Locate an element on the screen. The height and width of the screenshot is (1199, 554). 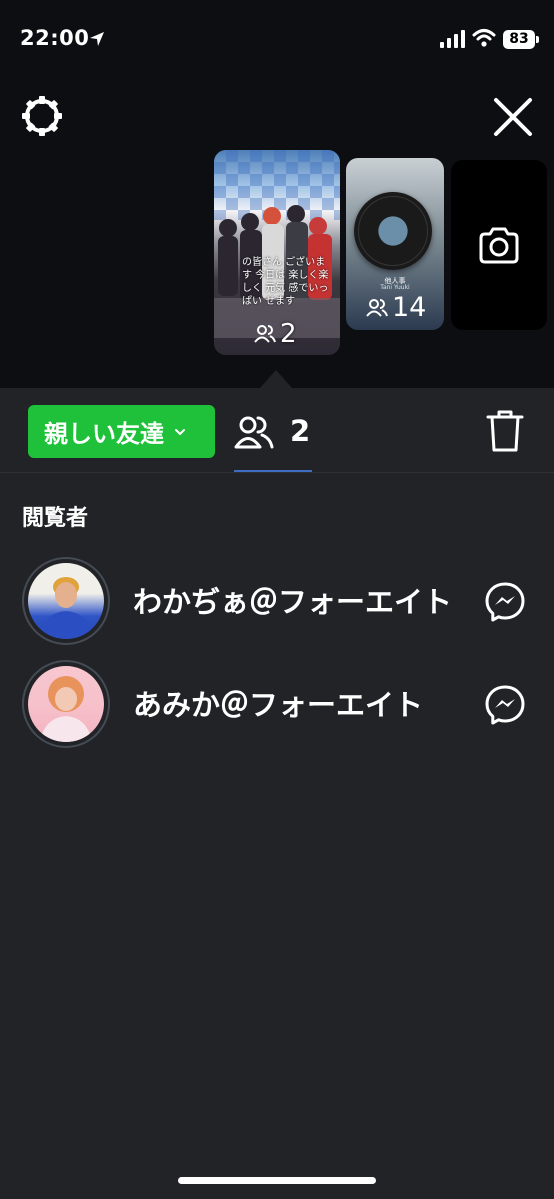
story-caption: の皆さん ございます 今日は 楽しく楽しく 元気 感でいっぱい せます is located at coordinates (285, 282).